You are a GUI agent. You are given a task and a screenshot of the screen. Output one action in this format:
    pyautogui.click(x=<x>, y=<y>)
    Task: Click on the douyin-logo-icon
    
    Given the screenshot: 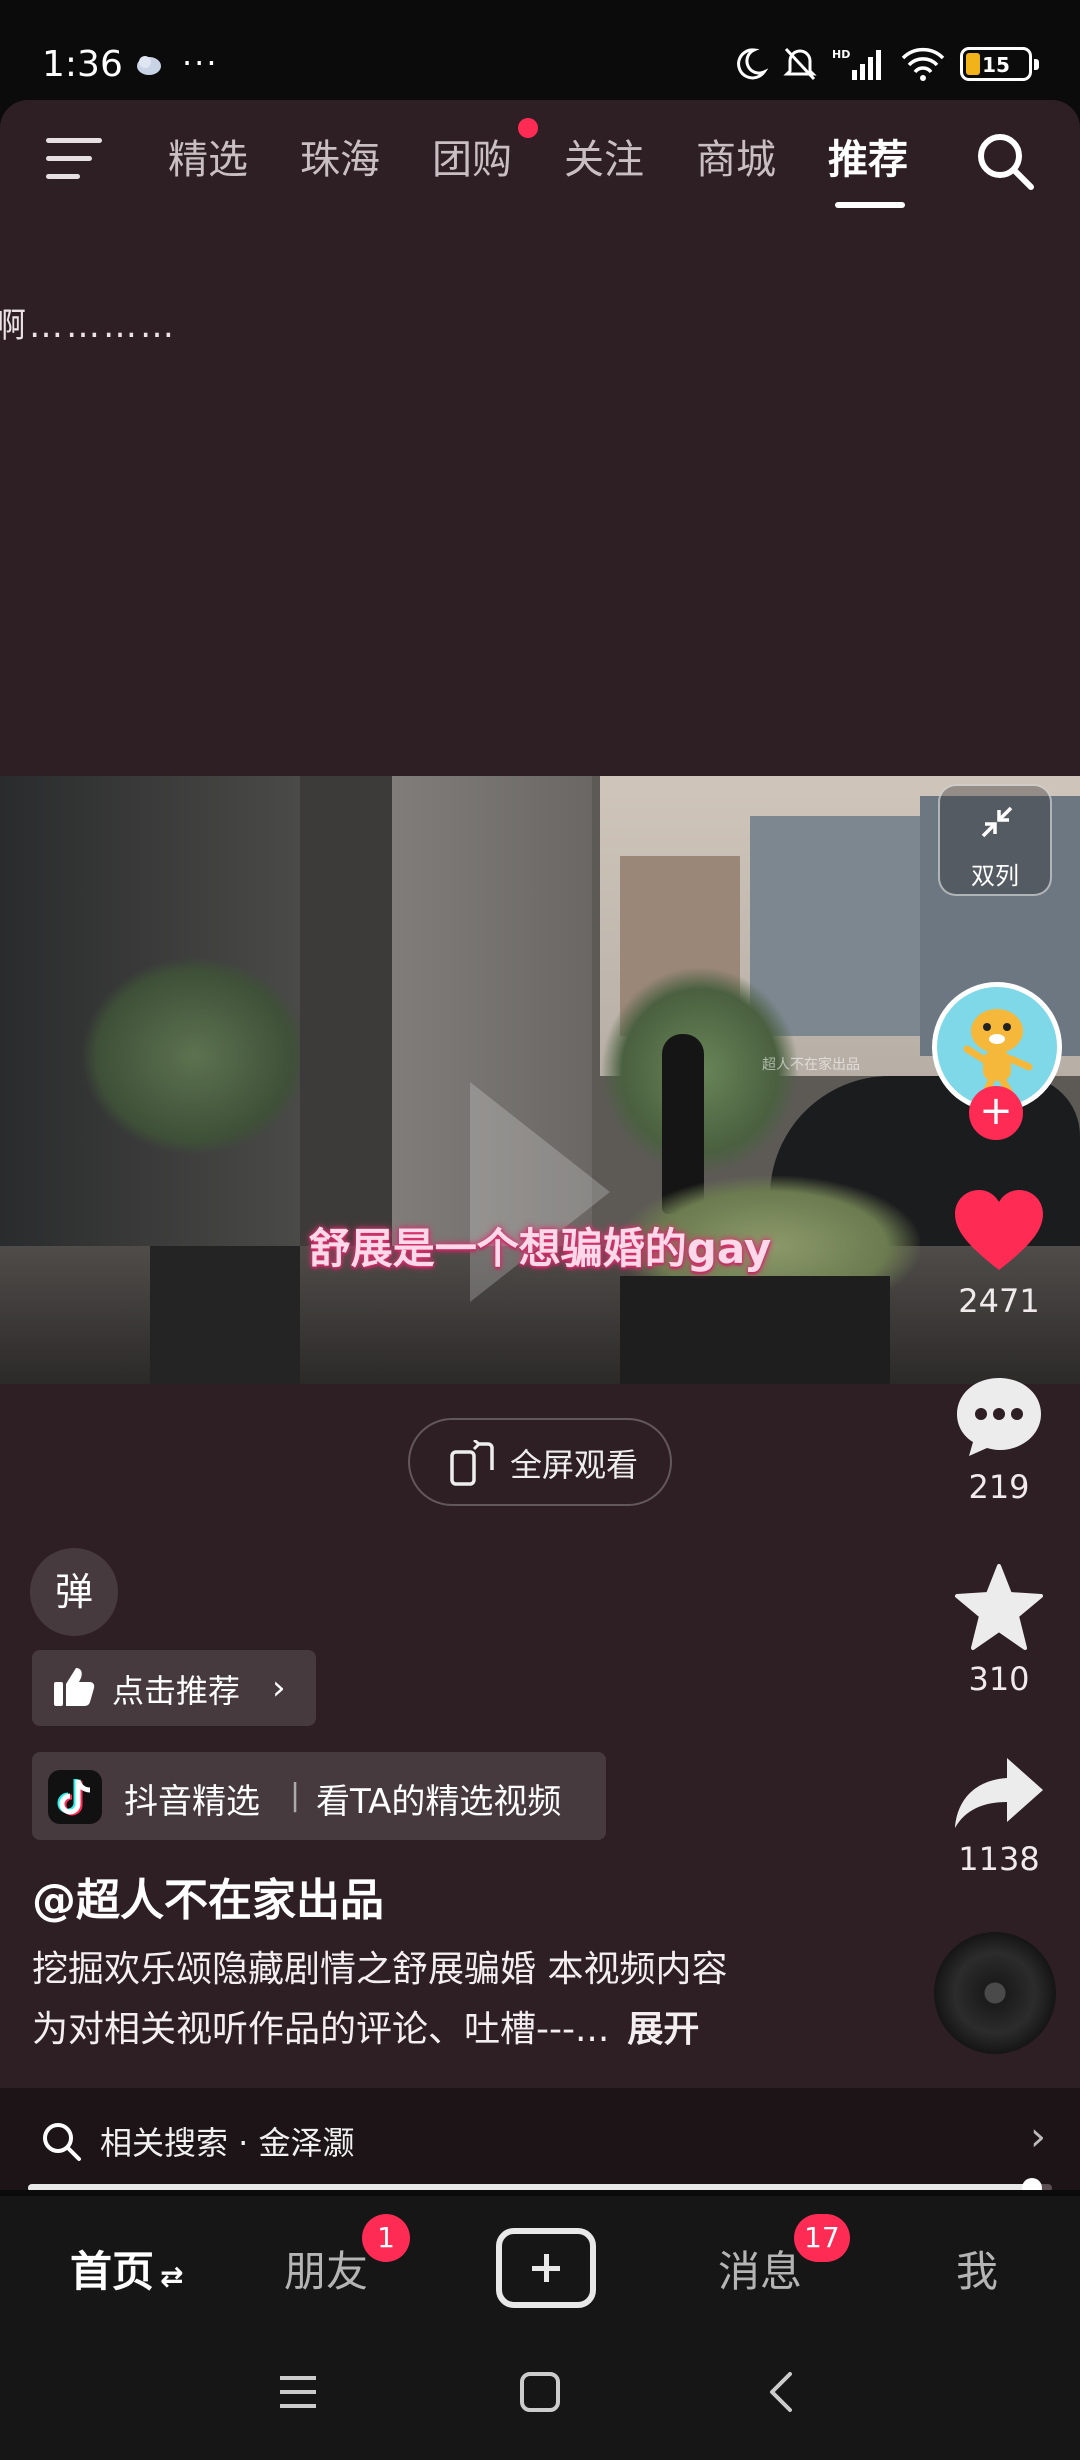 What is the action you would take?
    pyautogui.click(x=75, y=1797)
    